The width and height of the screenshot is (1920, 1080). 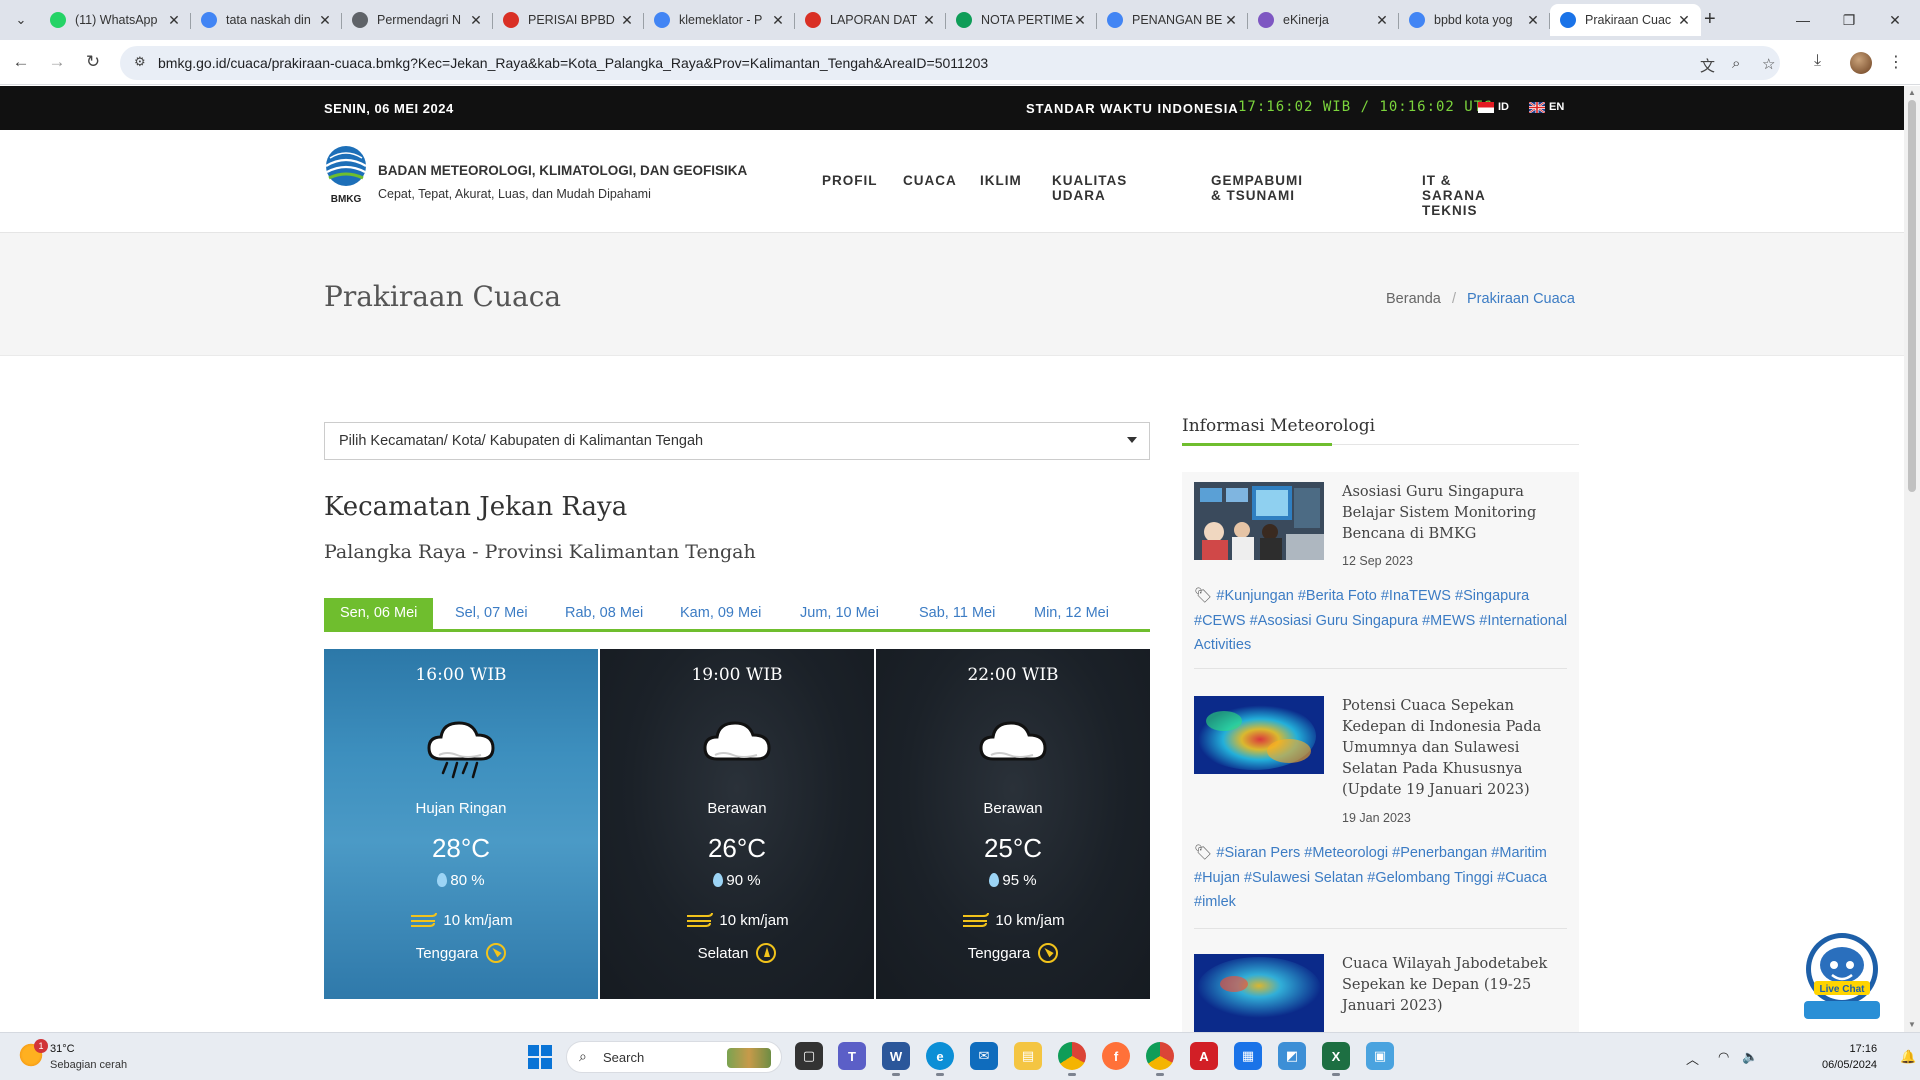 I want to click on remote-desktop-icon: ▣, so click(x=1380, y=1056).